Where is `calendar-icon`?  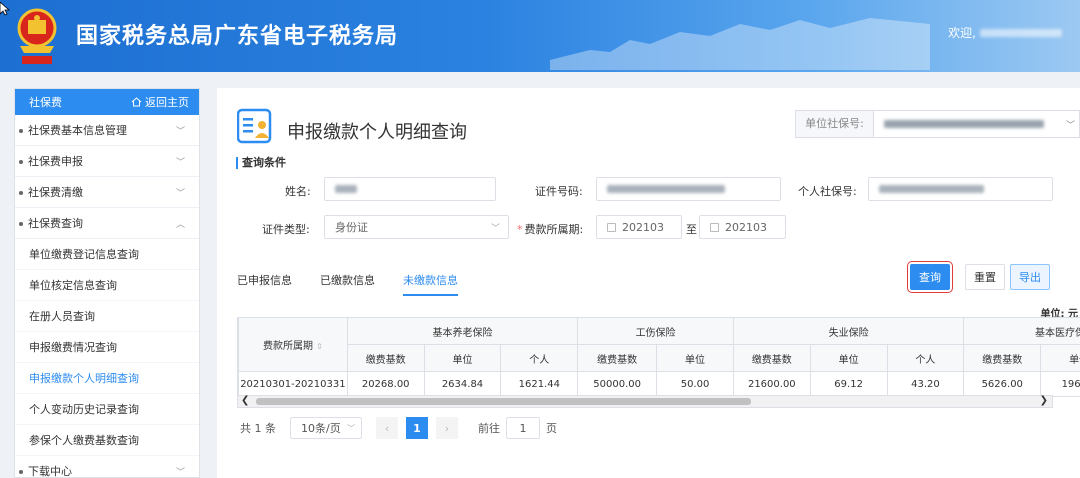
calendar-icon is located at coordinates (611, 227).